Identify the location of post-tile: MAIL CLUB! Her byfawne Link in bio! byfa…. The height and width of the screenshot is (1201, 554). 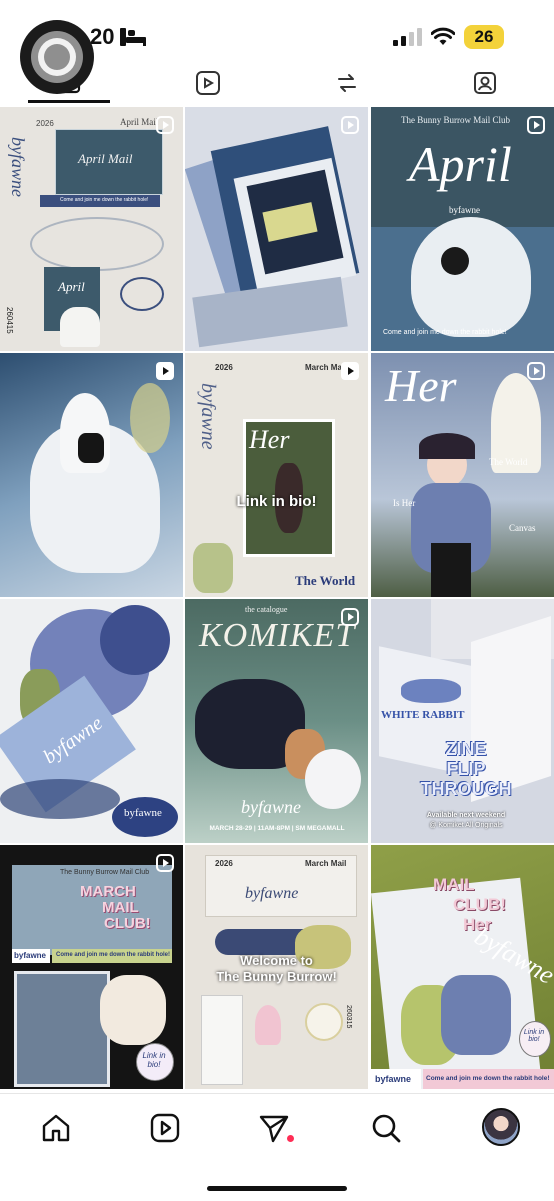
(462, 967).